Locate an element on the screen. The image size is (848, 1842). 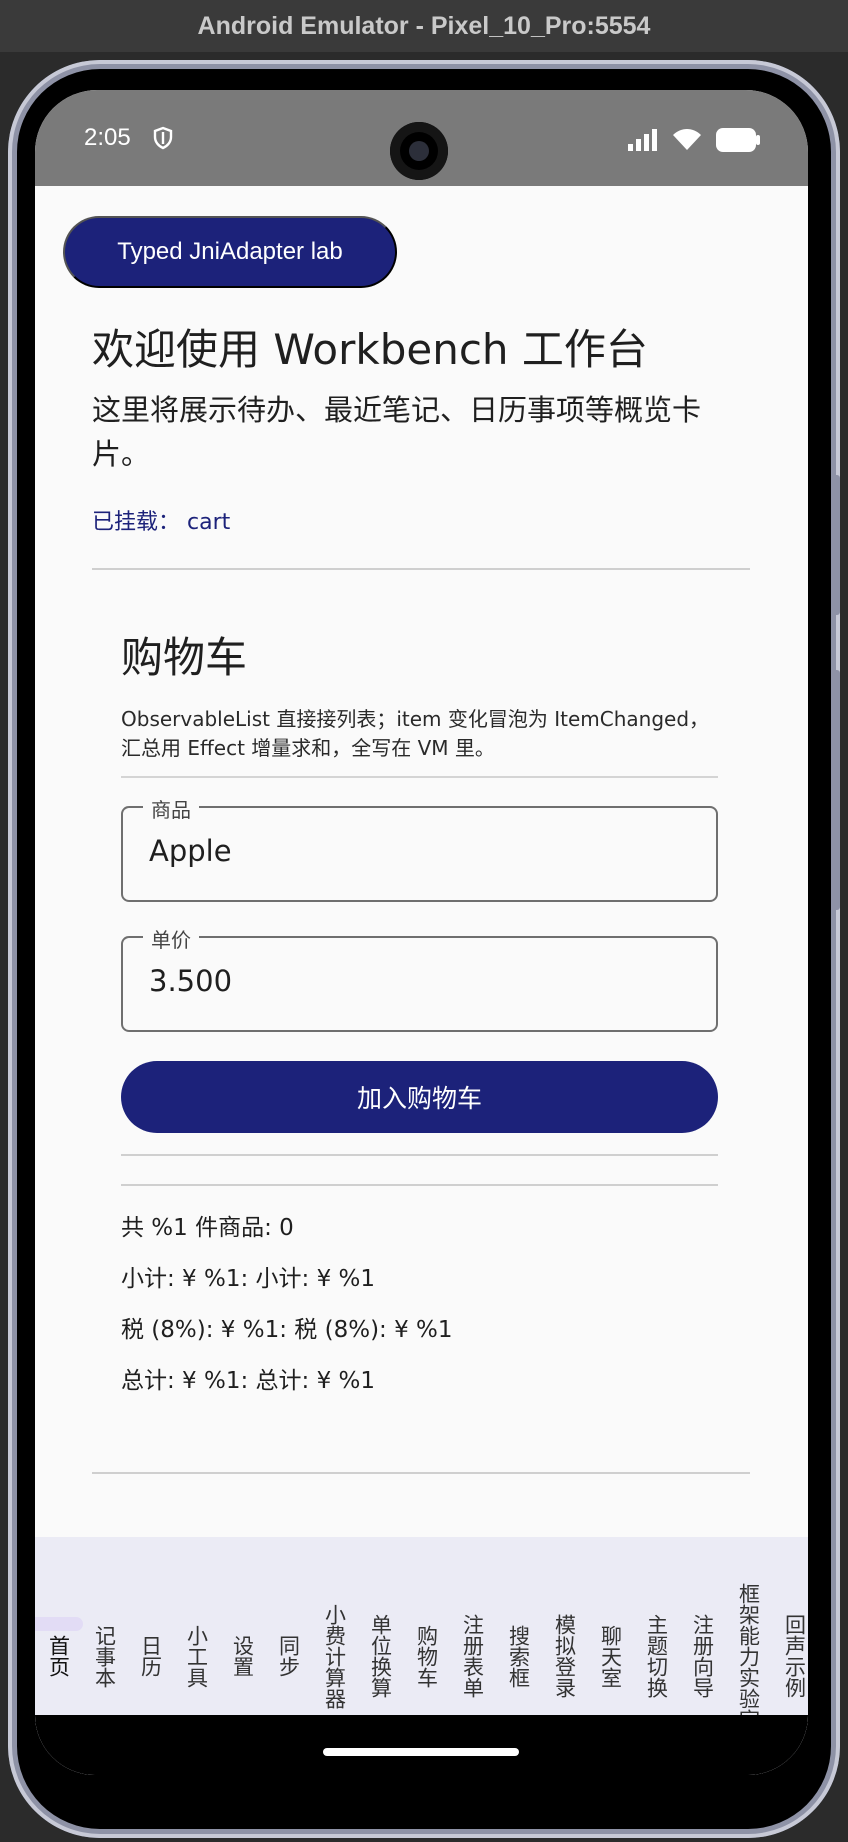
cart-title: 购物车 is located at coordinates (184, 657).